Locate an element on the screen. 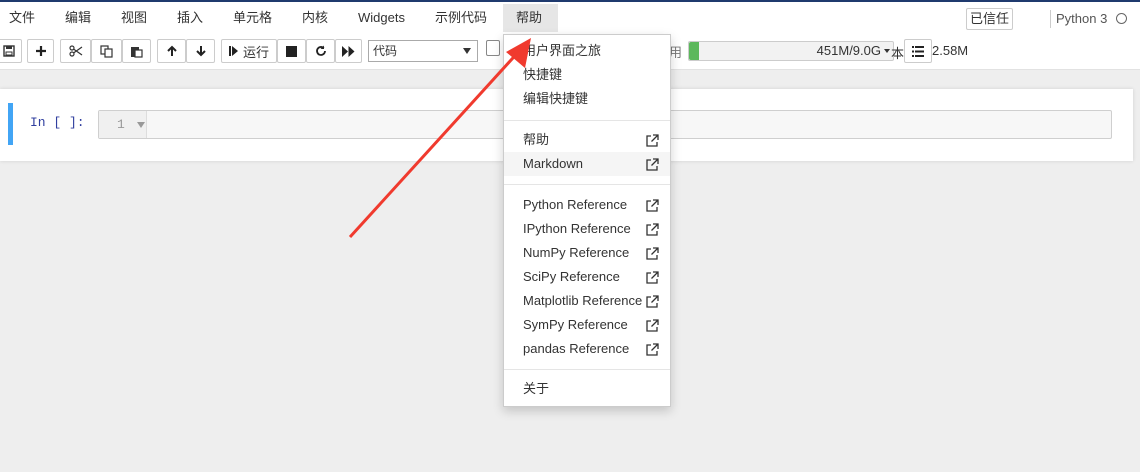  menu-item-edit-shortcuts: 编辑快捷键 is located at coordinates (587, 99).